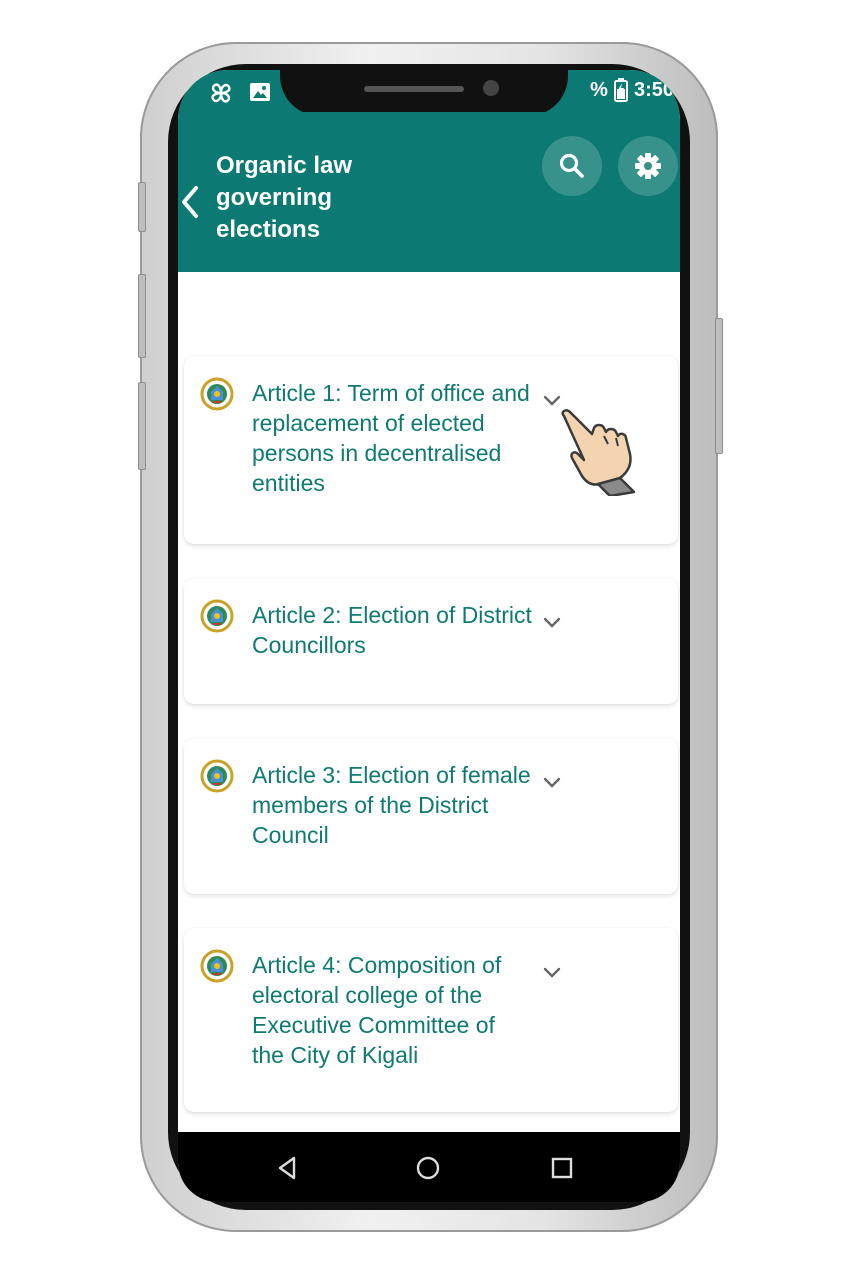 Image resolution: width=860 pixels, height=1272 pixels. I want to click on gear-icon, so click(648, 166).